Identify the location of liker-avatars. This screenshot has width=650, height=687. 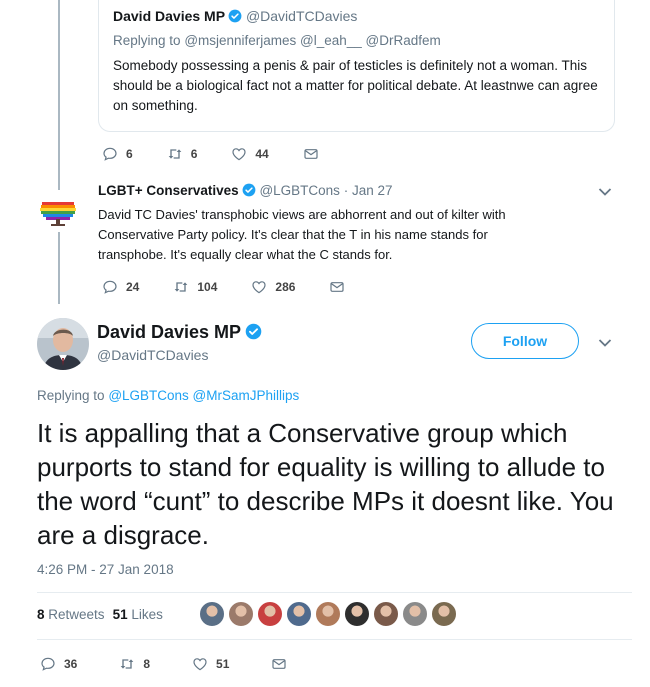
(329, 614).